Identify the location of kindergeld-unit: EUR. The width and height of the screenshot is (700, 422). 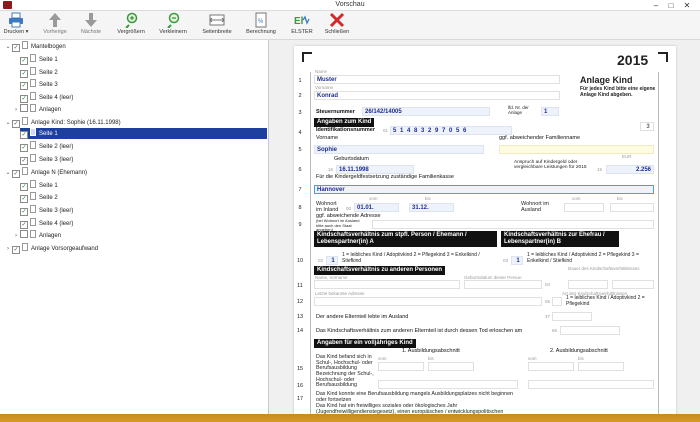
(627, 156).